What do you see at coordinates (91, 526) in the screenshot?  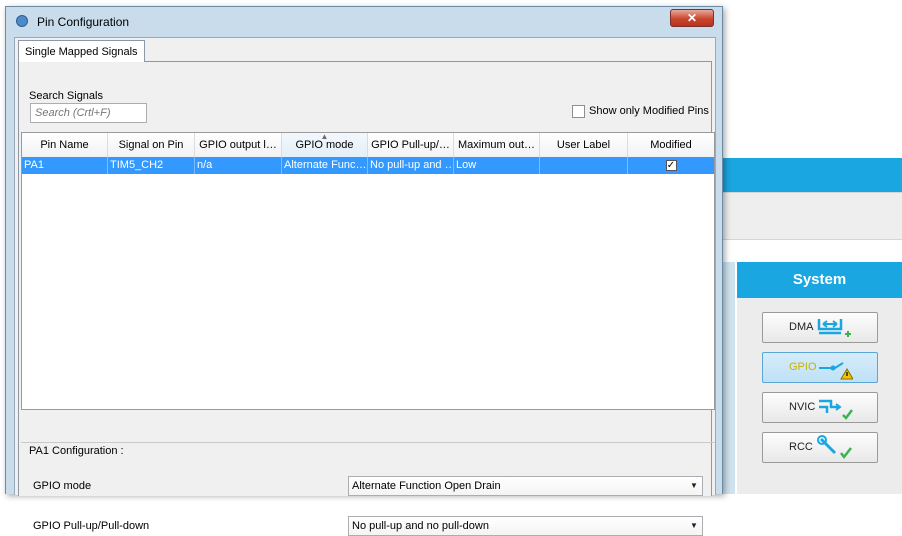 I see `pull-label: GPIO Pull-up/Pull-down` at bounding box center [91, 526].